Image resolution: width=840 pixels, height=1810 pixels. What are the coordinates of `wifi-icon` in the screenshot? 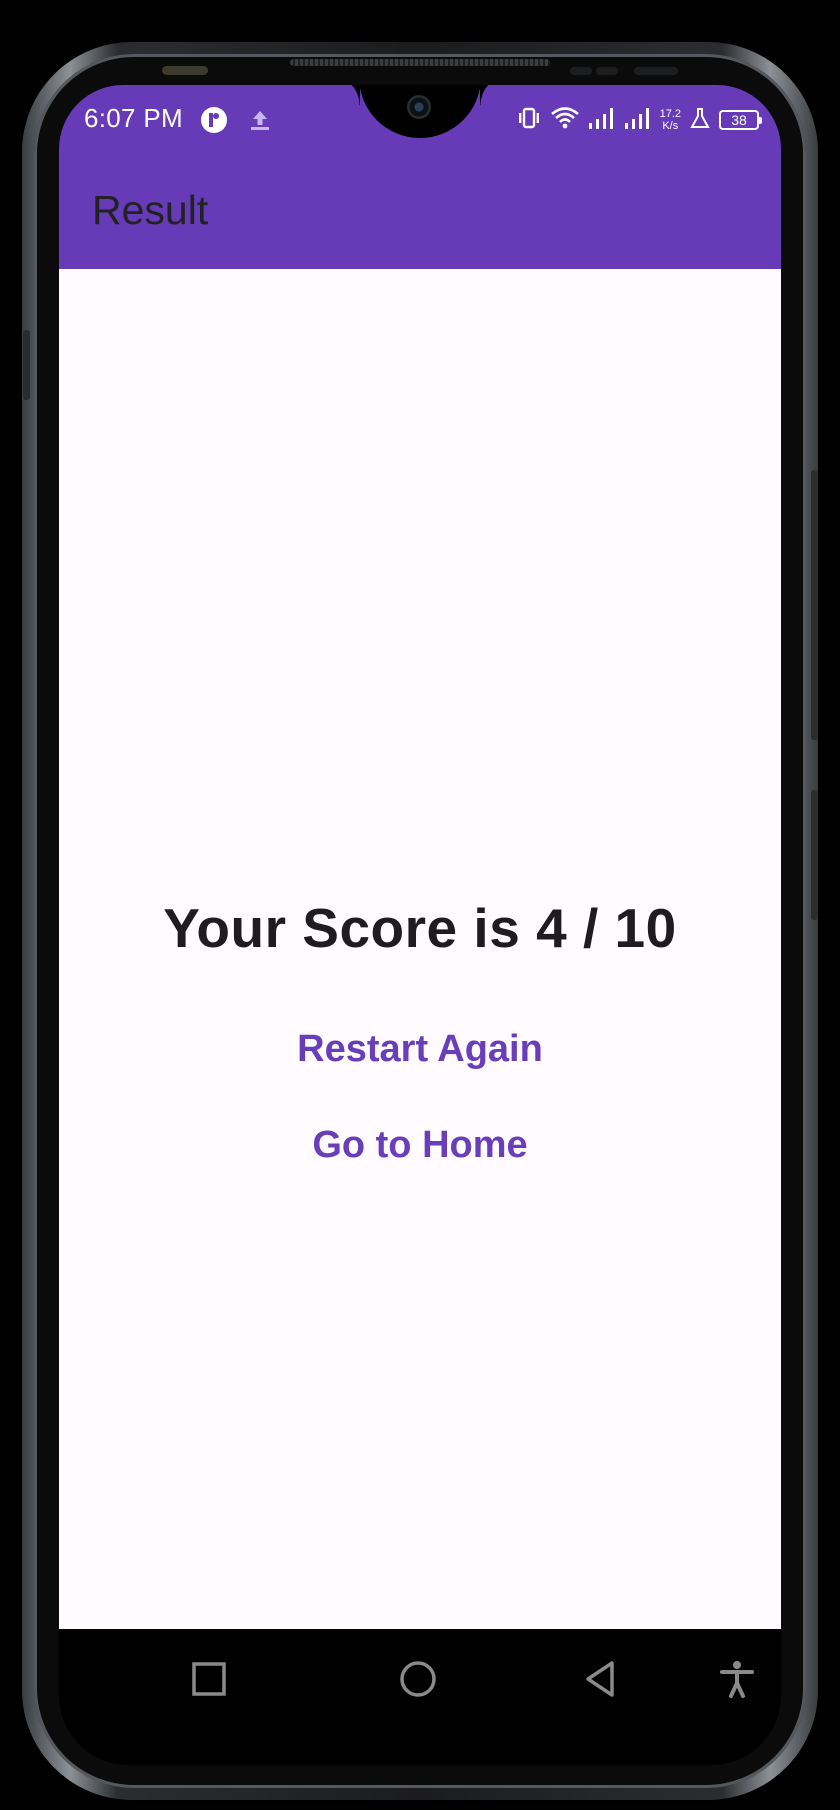 It's located at (565, 120).